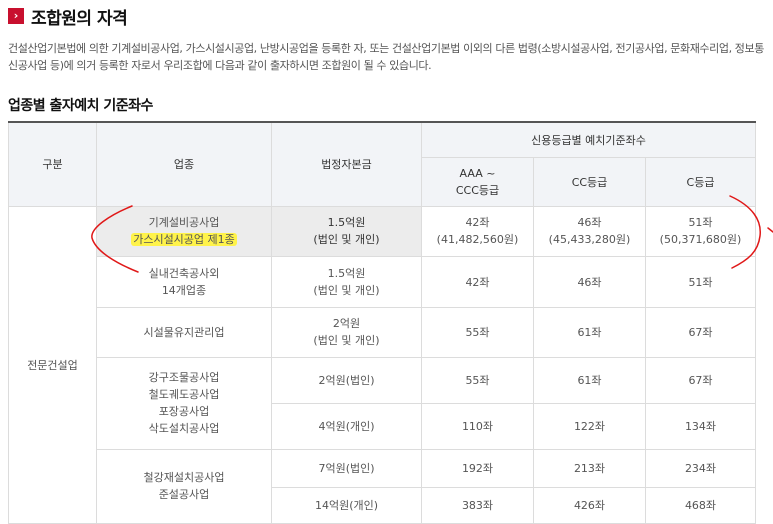  What do you see at coordinates (477, 231) in the screenshot?
I see `aaa-cell: 42좌 (41,482,560원)` at bounding box center [477, 231].